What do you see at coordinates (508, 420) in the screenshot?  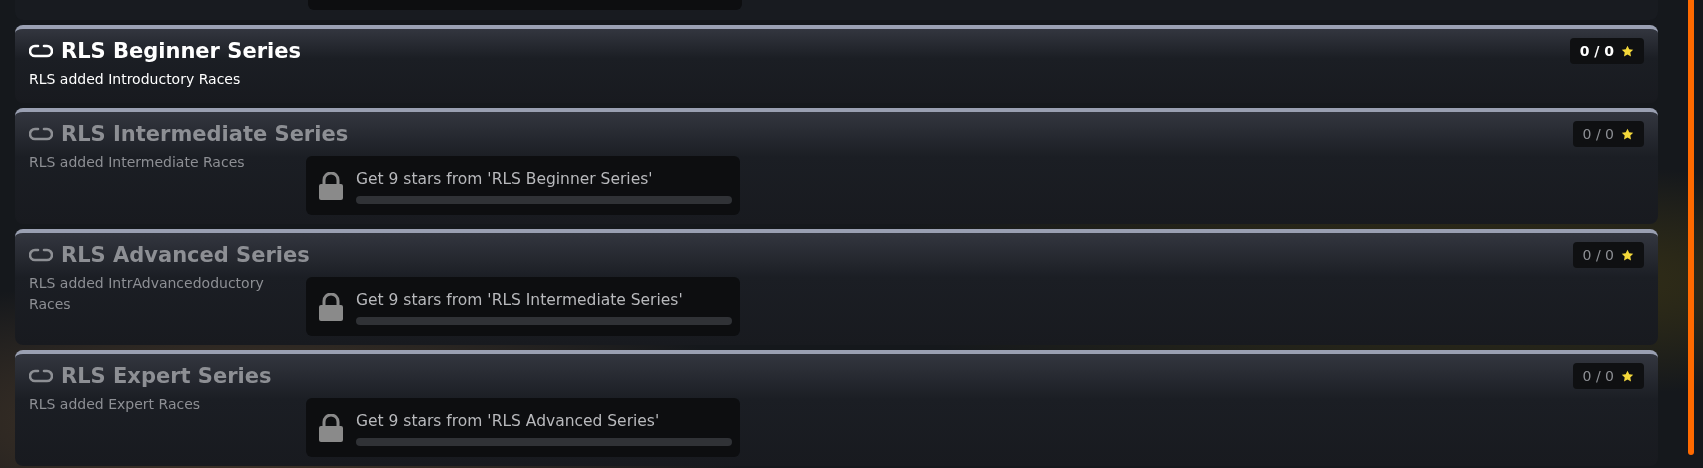 I see `requirement-text: Get 9 stars from 'RLS Advanced Series'` at bounding box center [508, 420].